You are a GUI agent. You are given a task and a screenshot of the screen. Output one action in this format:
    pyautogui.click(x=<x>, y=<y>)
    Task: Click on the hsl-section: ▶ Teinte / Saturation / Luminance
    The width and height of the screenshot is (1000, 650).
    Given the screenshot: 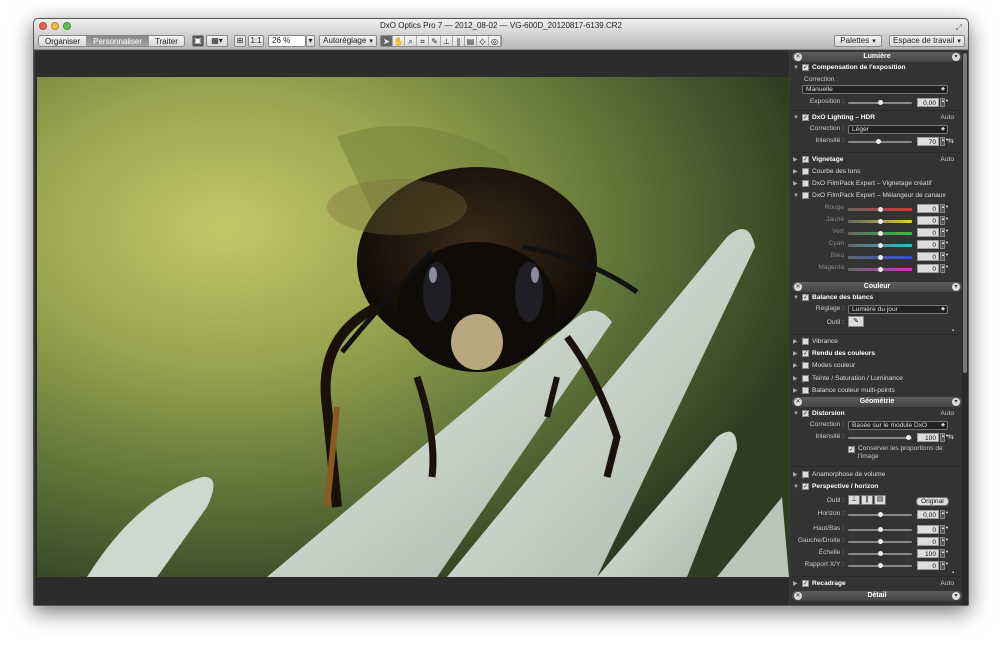 What is the action you would take?
    pyautogui.click(x=876, y=379)
    